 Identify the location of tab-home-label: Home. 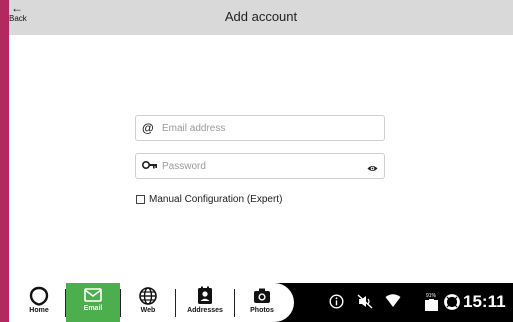
(39, 310).